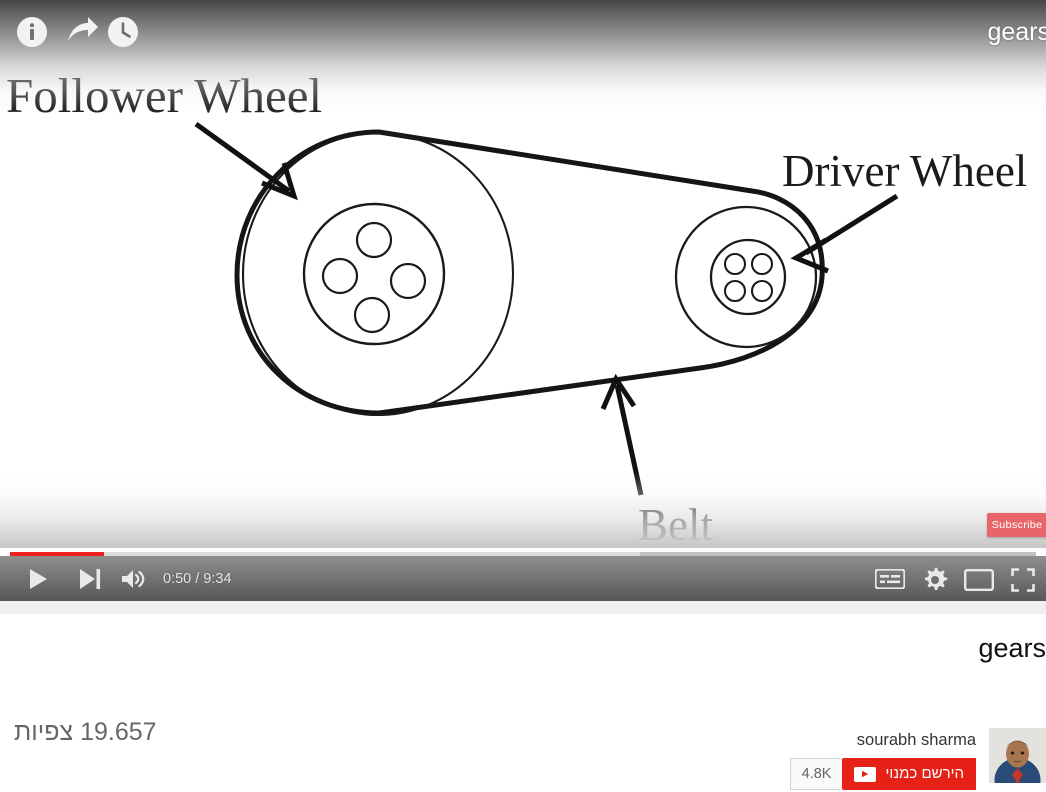  I want to click on arrow-driver-wheel, so click(844, 233).